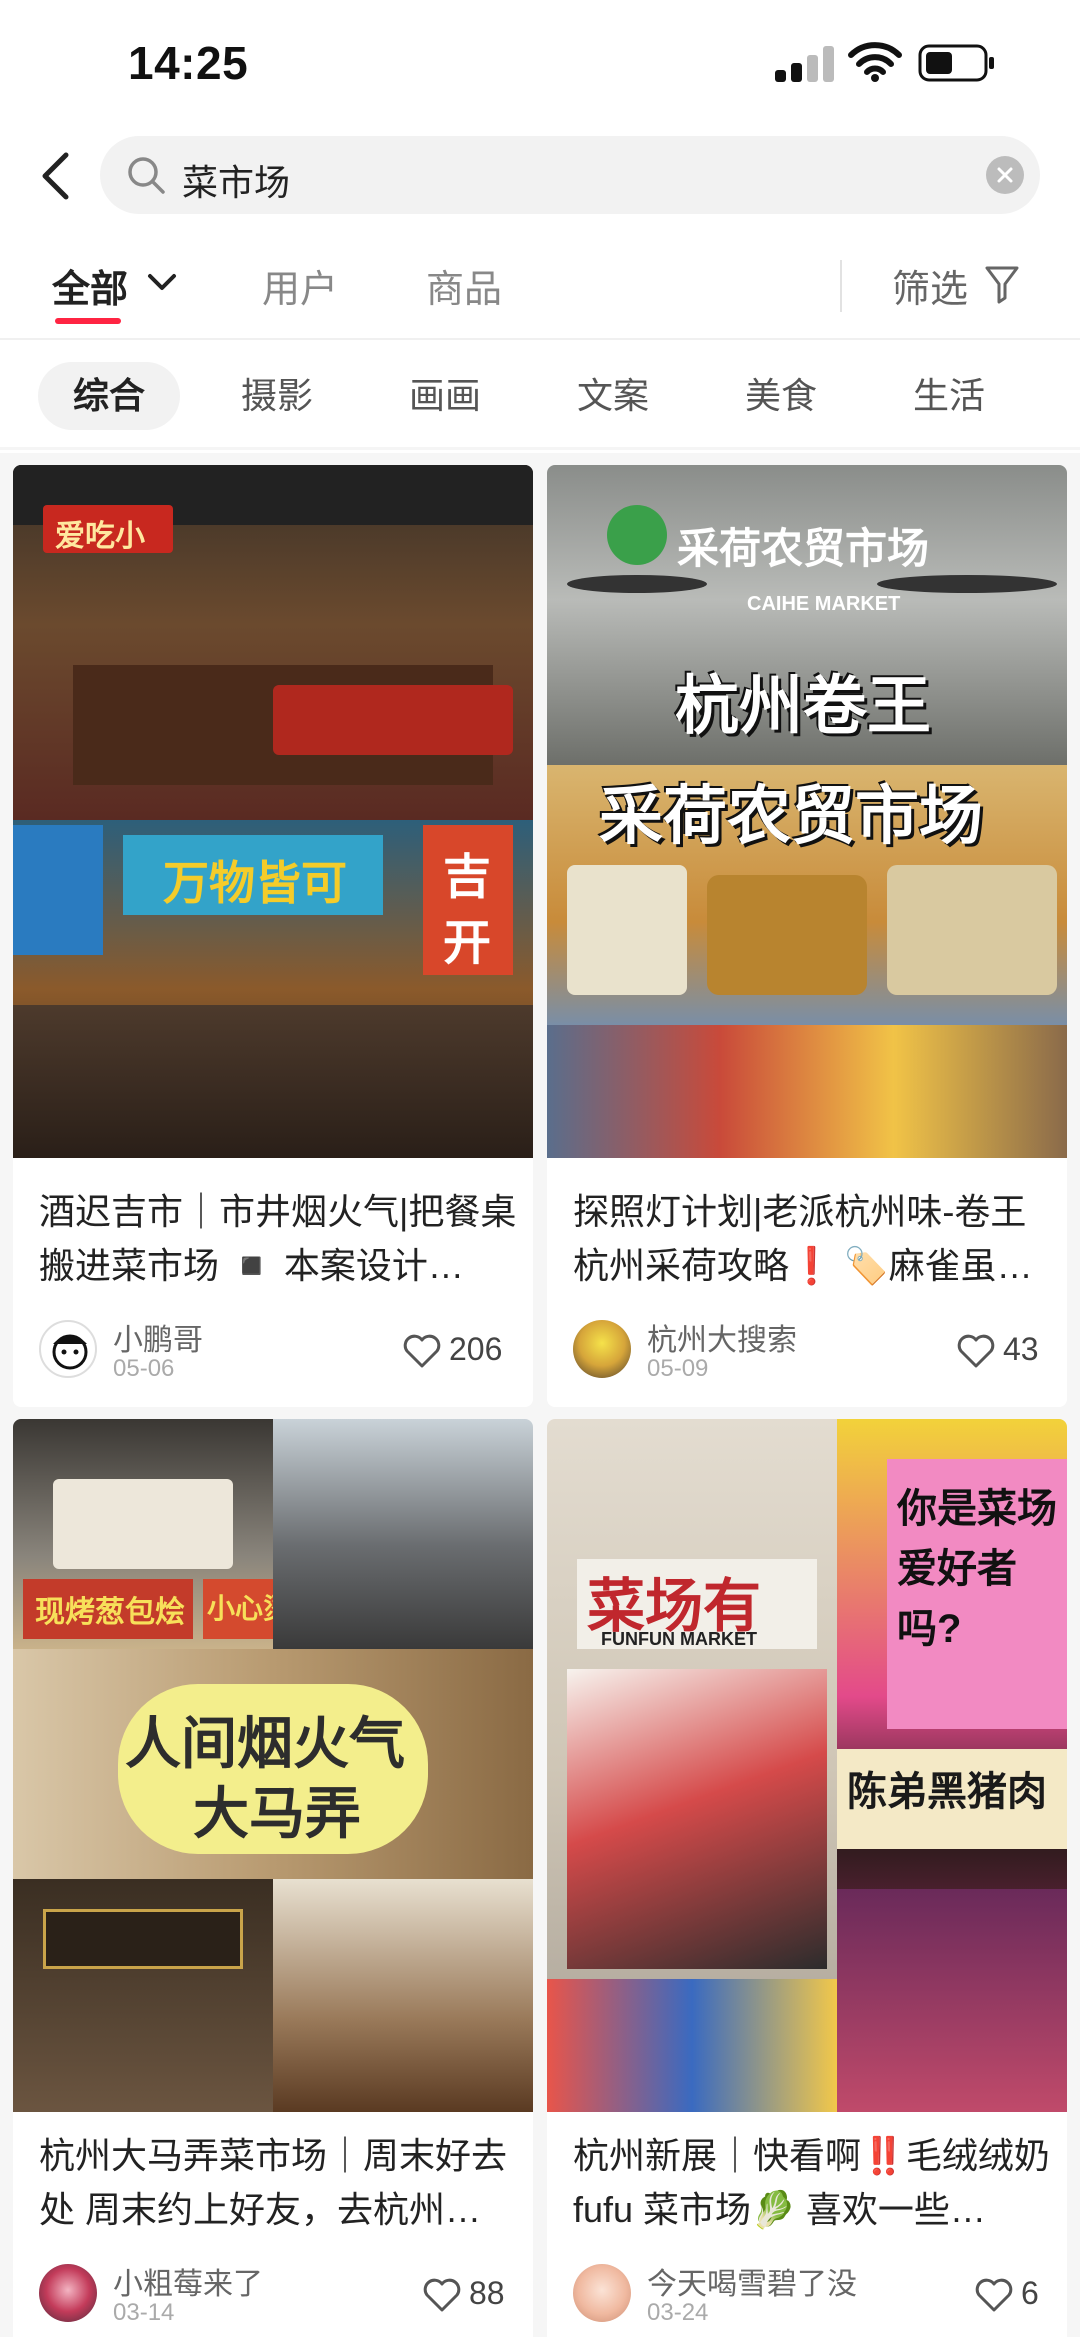 This screenshot has width=1080, height=2337. Describe the element at coordinates (570, 175) in the screenshot. I see `search-input: 菜市场` at that location.